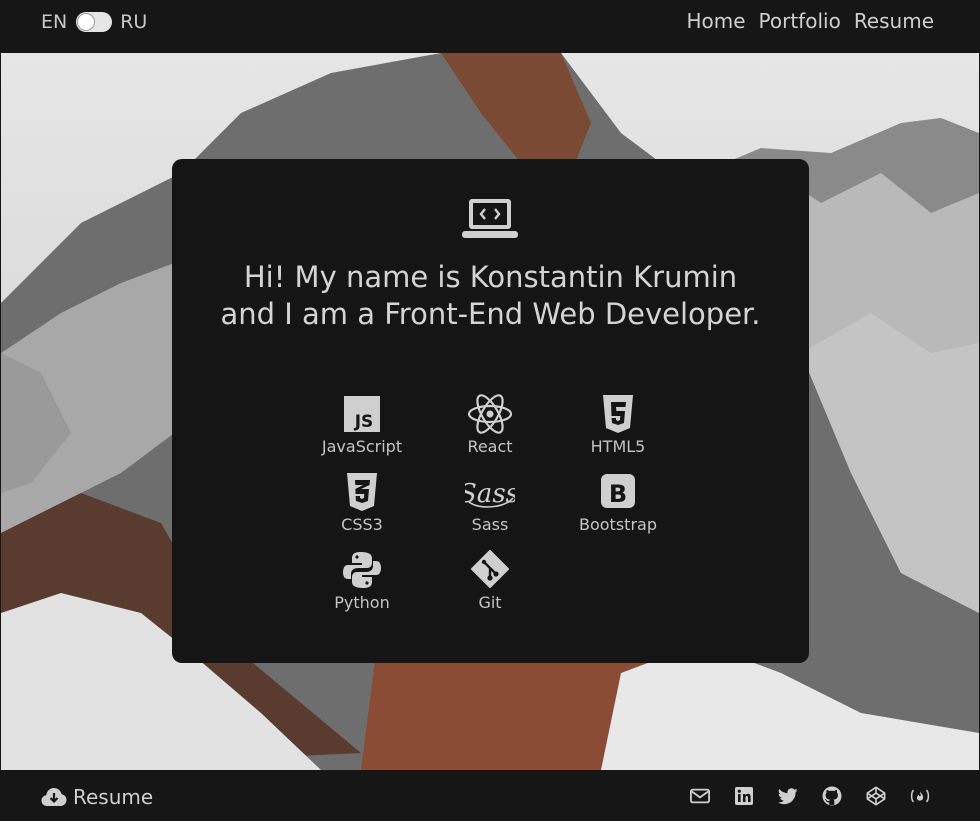  What do you see at coordinates (54, 22) in the screenshot?
I see `lang-en-label: EN` at bounding box center [54, 22].